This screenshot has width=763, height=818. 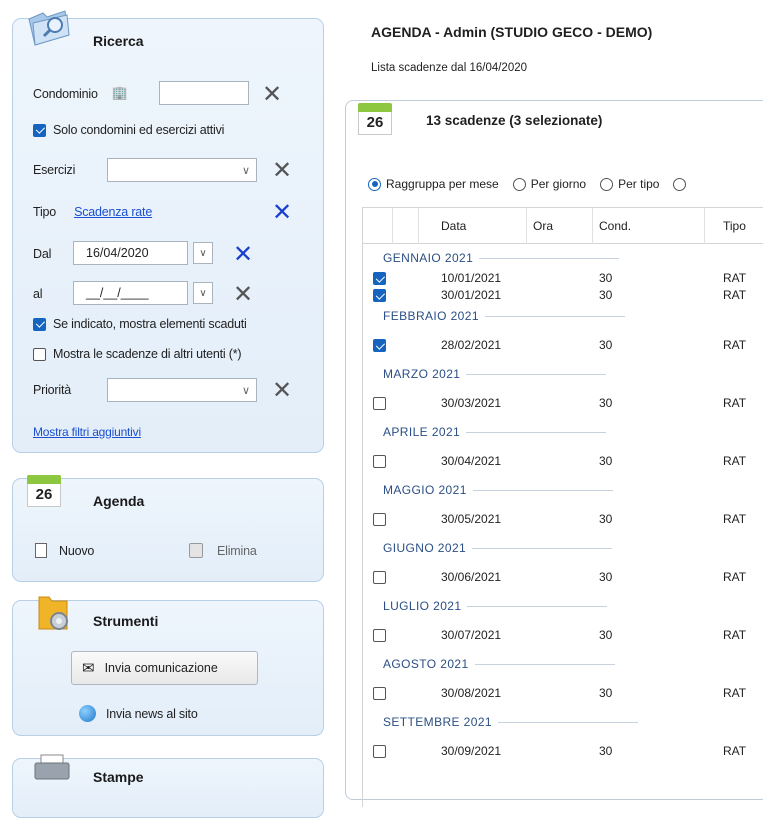 I want to click on group-header: MARZO 2021, so click(x=563, y=374).